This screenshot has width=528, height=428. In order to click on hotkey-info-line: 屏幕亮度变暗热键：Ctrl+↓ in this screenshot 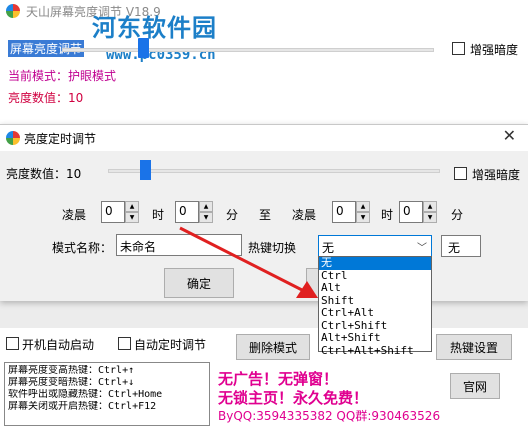, I will do `click(71, 382)`.